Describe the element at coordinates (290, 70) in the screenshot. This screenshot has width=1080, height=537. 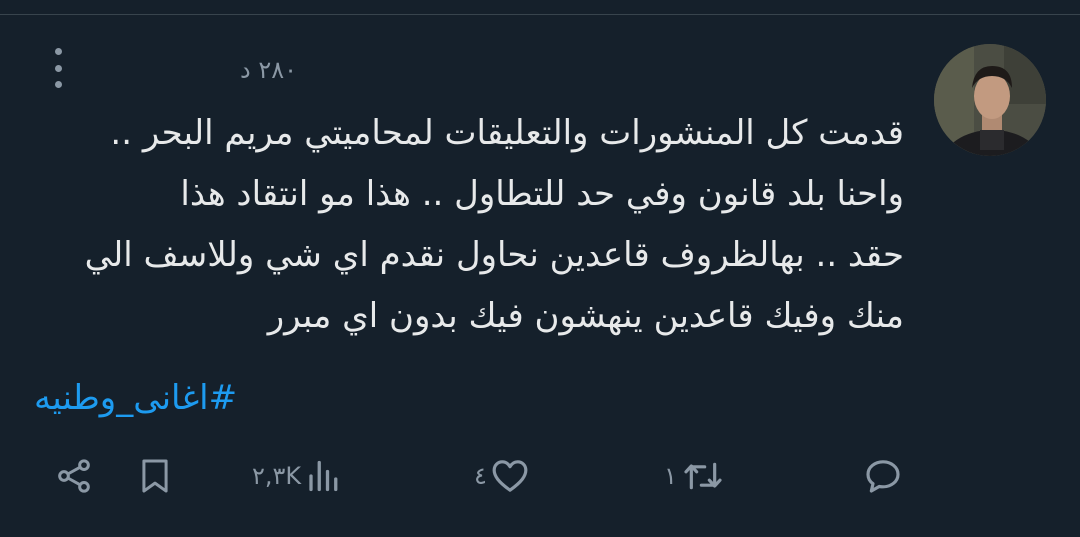
I see `tweet-timestamp: ٢٨٠ د` at that location.